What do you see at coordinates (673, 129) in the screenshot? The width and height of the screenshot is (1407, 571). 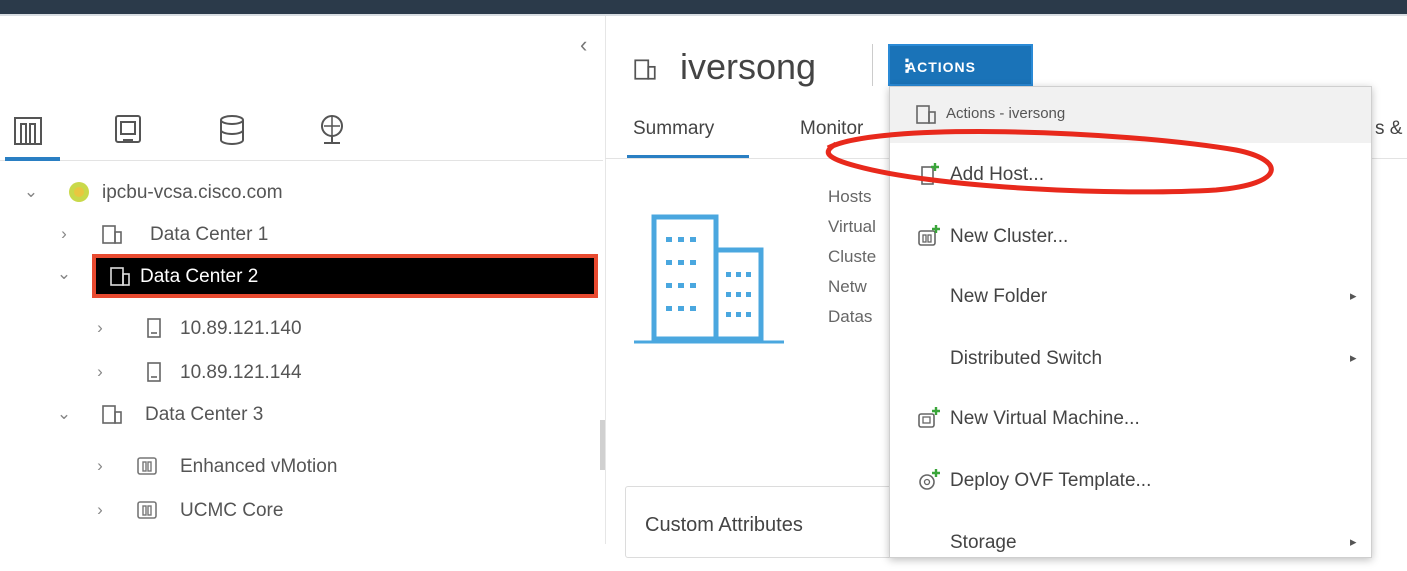 I see `tab-summary: Summary` at bounding box center [673, 129].